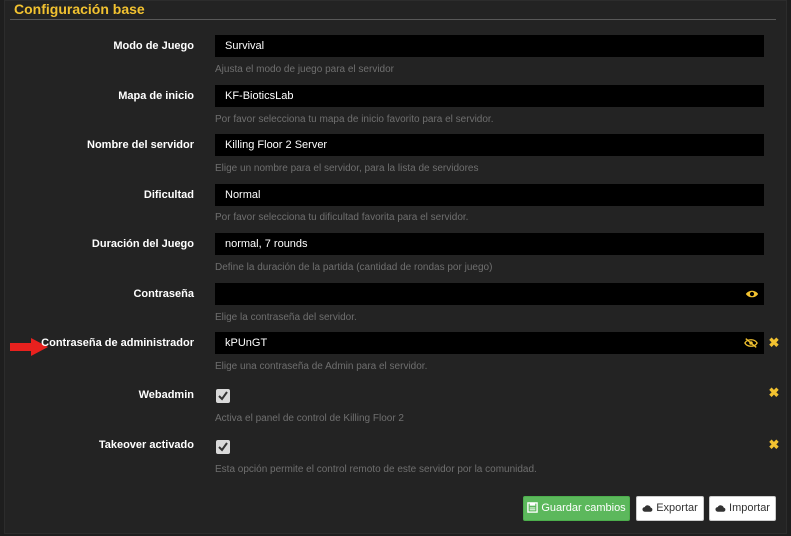 The image size is (791, 536). I want to click on export-button: Exportar, so click(670, 508).